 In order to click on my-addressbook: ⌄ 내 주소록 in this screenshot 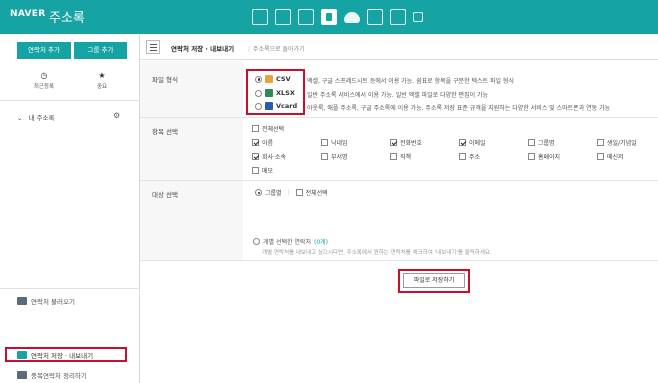, I will do `click(36, 117)`.